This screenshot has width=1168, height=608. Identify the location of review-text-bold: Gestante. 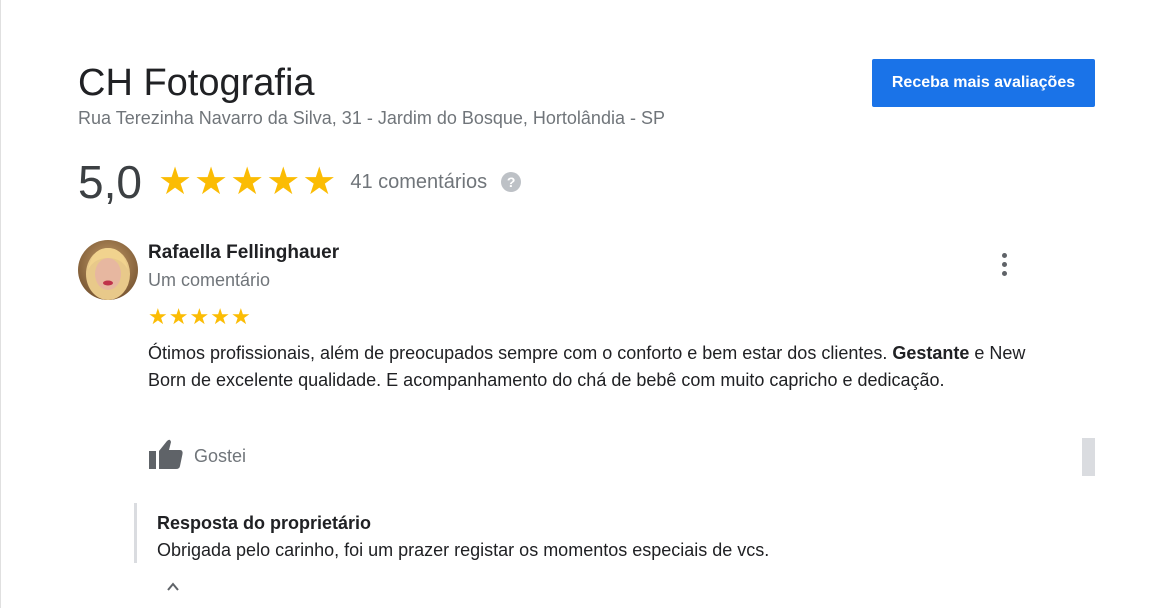
(931, 353).